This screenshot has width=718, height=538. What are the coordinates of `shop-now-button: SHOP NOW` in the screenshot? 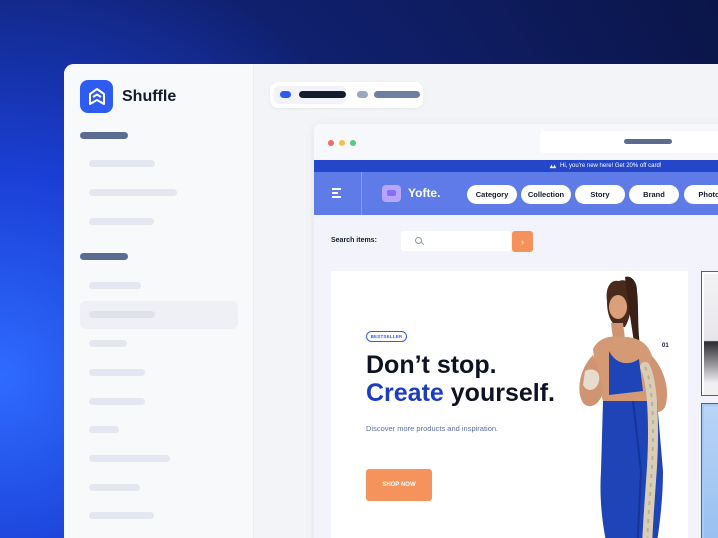 It's located at (399, 485).